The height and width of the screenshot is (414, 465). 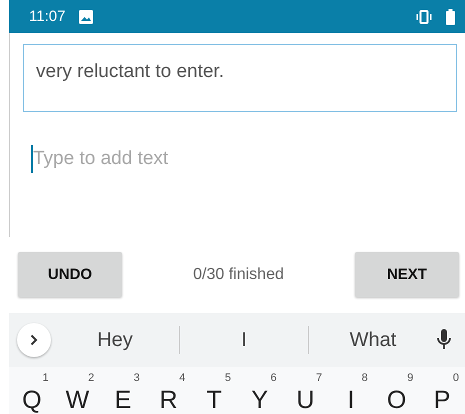 What do you see at coordinates (123, 390) in the screenshot?
I see `keyboard-key: 3 E` at bounding box center [123, 390].